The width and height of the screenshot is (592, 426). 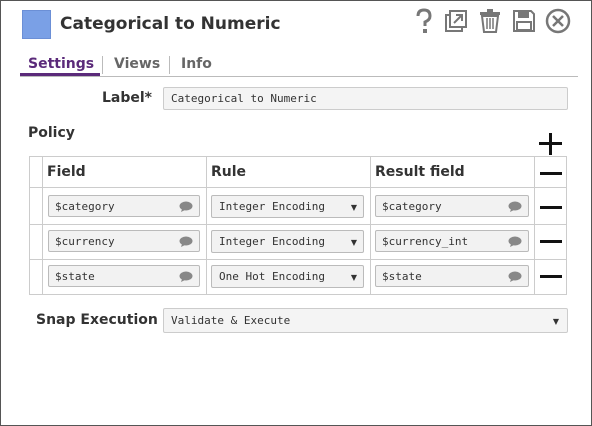 What do you see at coordinates (75, 276) in the screenshot?
I see `field-input-value: $state` at bounding box center [75, 276].